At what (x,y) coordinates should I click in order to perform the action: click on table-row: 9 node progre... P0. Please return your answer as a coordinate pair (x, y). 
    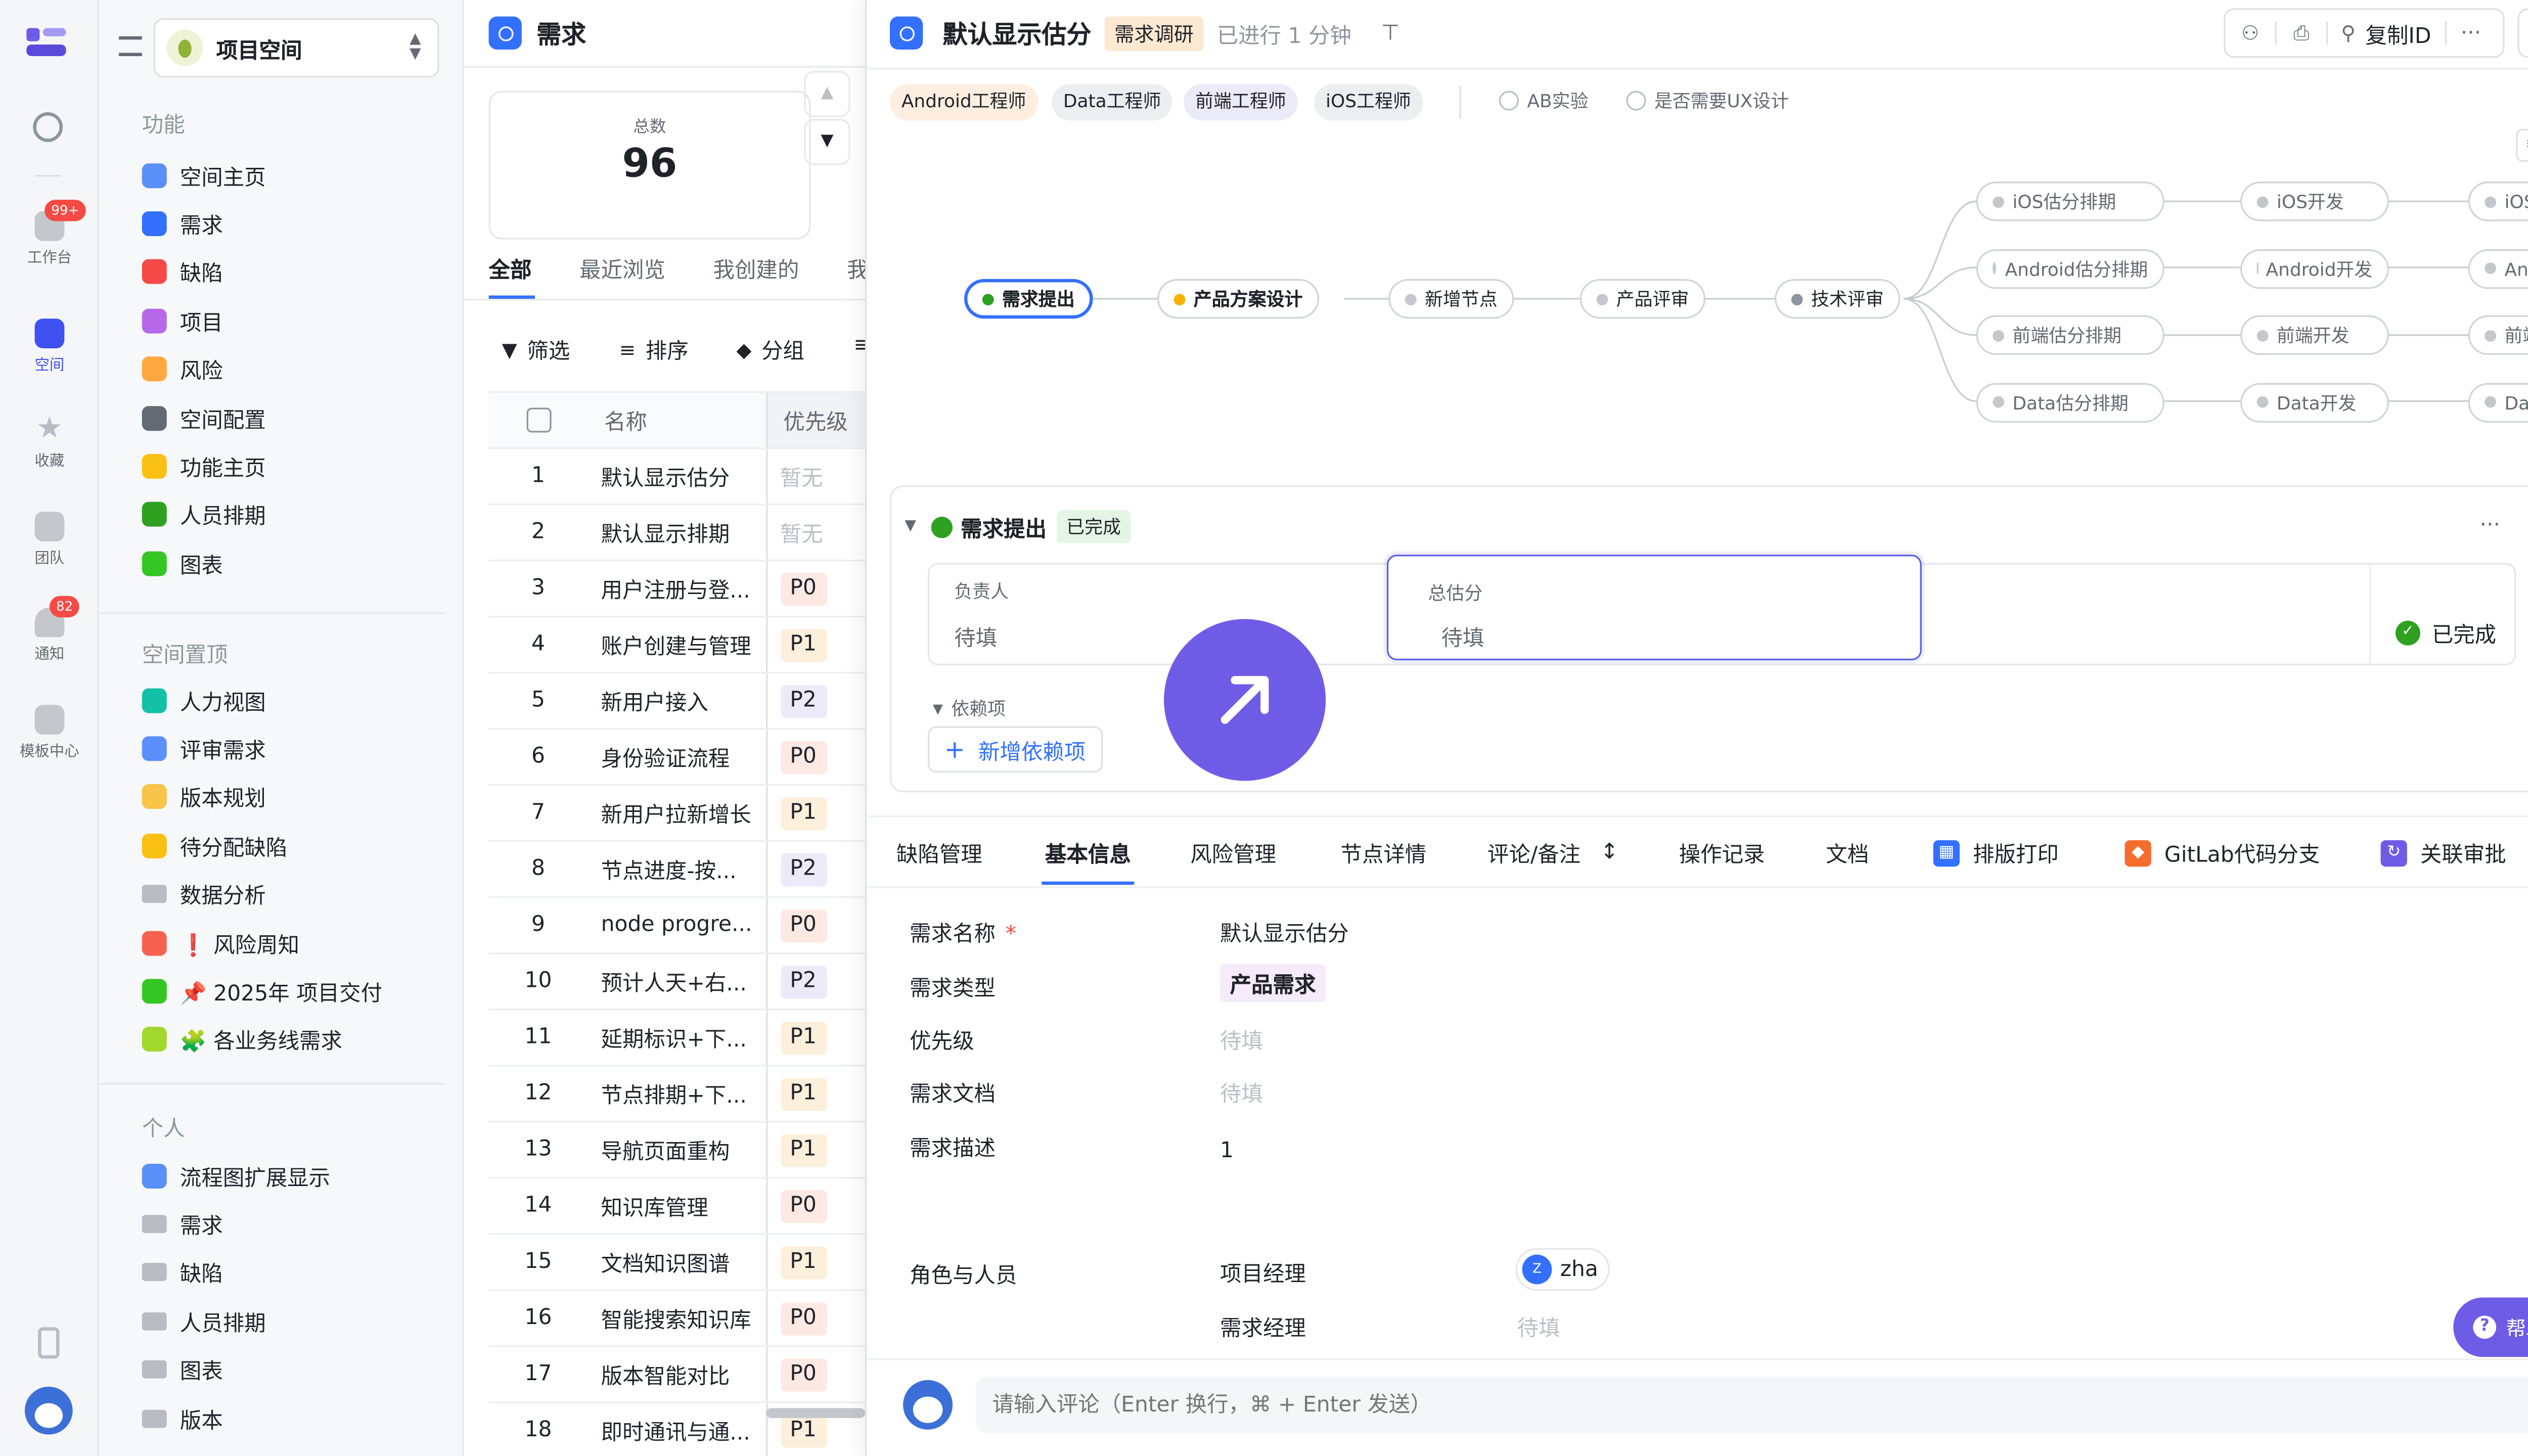
    Looking at the image, I should click on (679, 925).